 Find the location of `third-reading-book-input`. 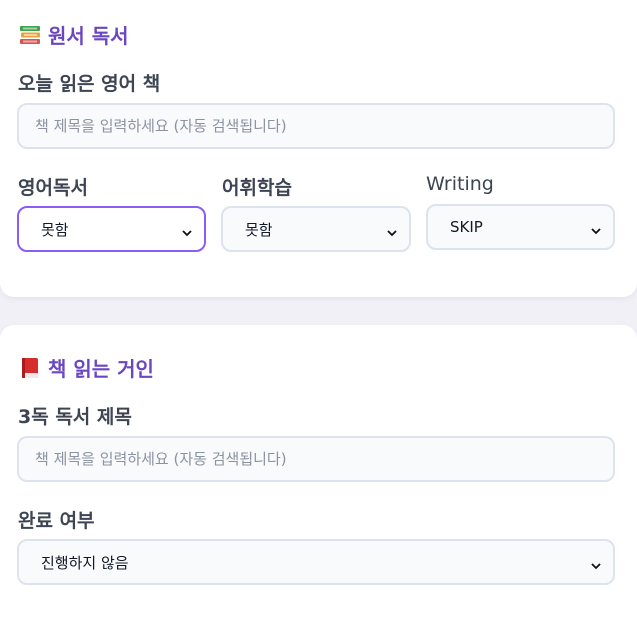

third-reading-book-input is located at coordinates (316, 459).